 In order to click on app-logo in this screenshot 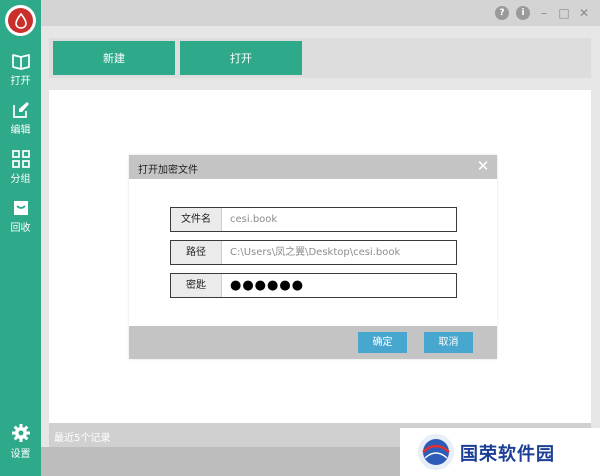, I will do `click(20, 20)`.